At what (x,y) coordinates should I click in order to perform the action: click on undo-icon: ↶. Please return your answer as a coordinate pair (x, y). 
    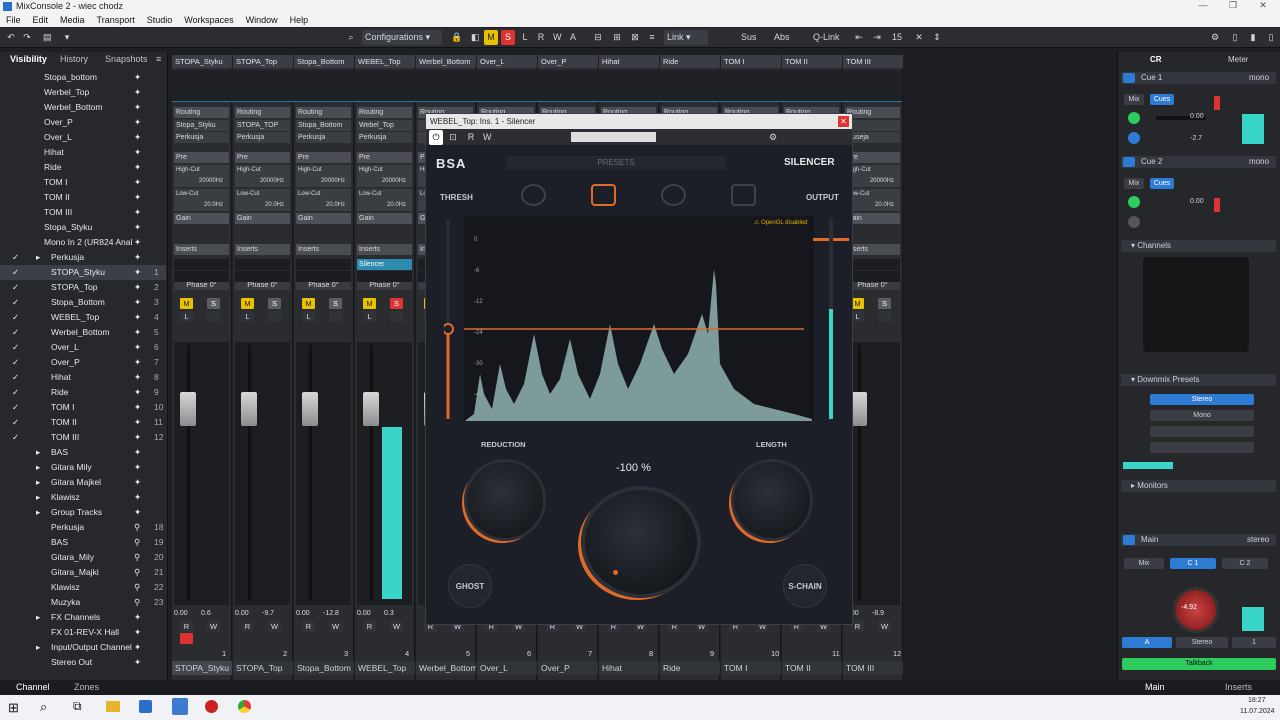
    Looking at the image, I should click on (11, 37).